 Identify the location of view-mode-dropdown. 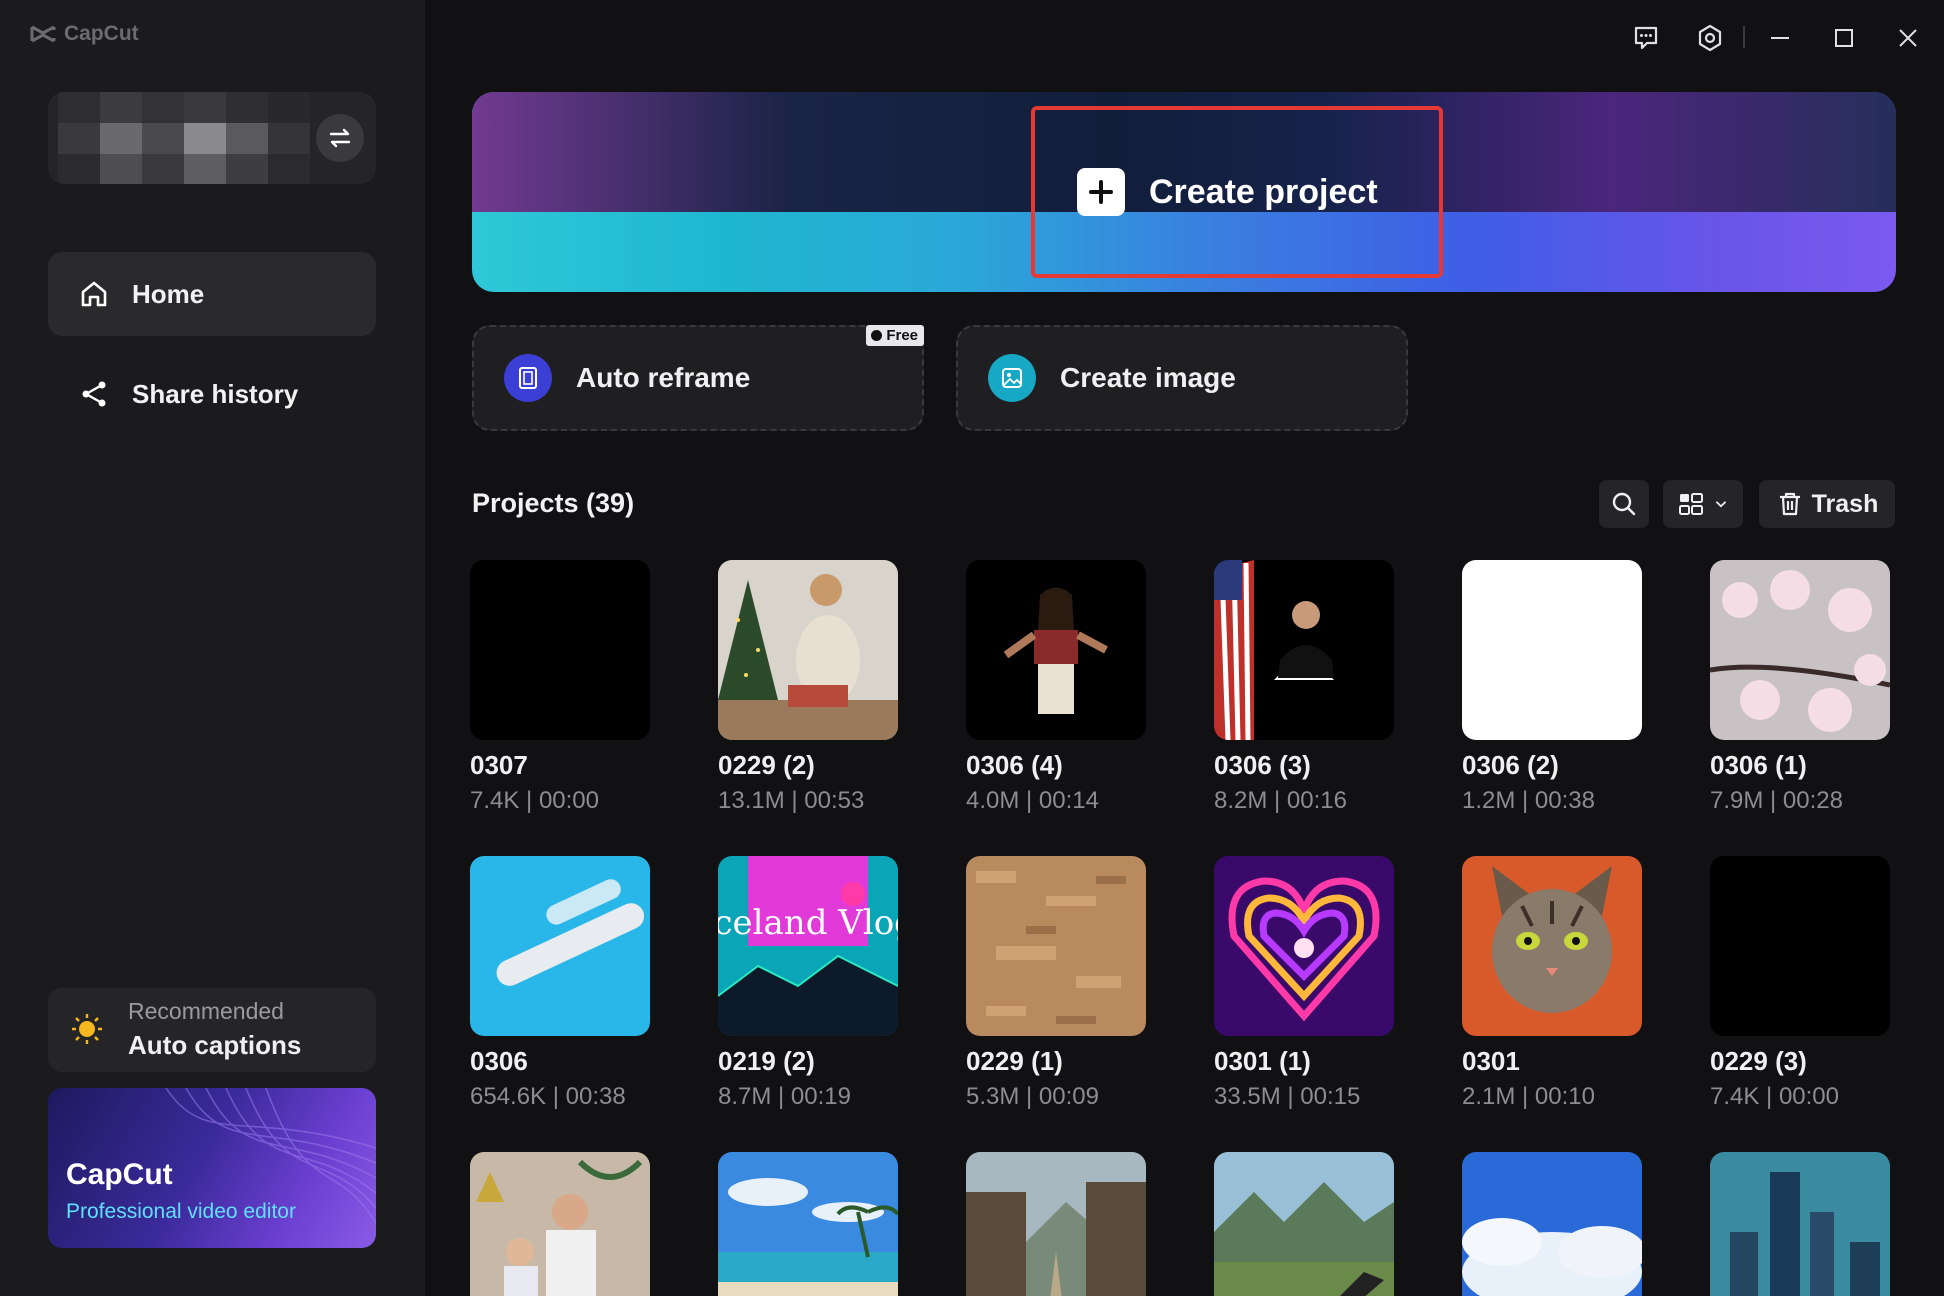
(1703, 504).